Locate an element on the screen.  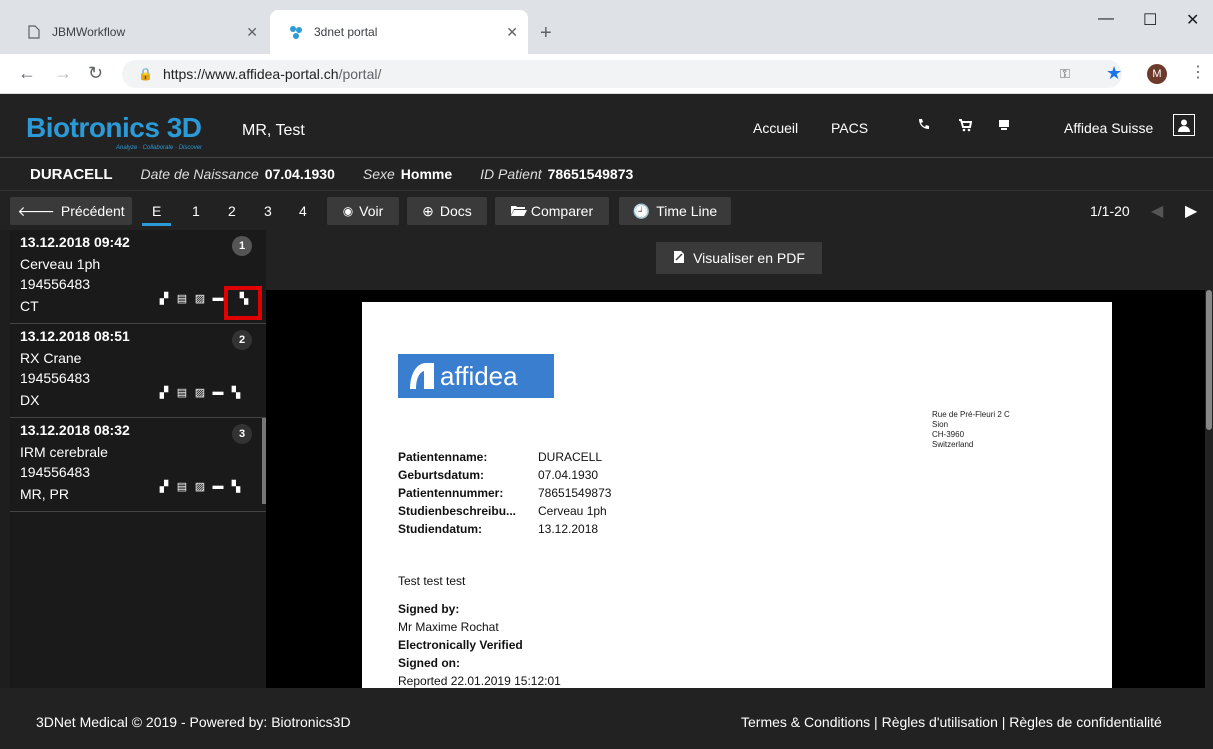
tab-4: 4 is located at coordinates (303, 211).